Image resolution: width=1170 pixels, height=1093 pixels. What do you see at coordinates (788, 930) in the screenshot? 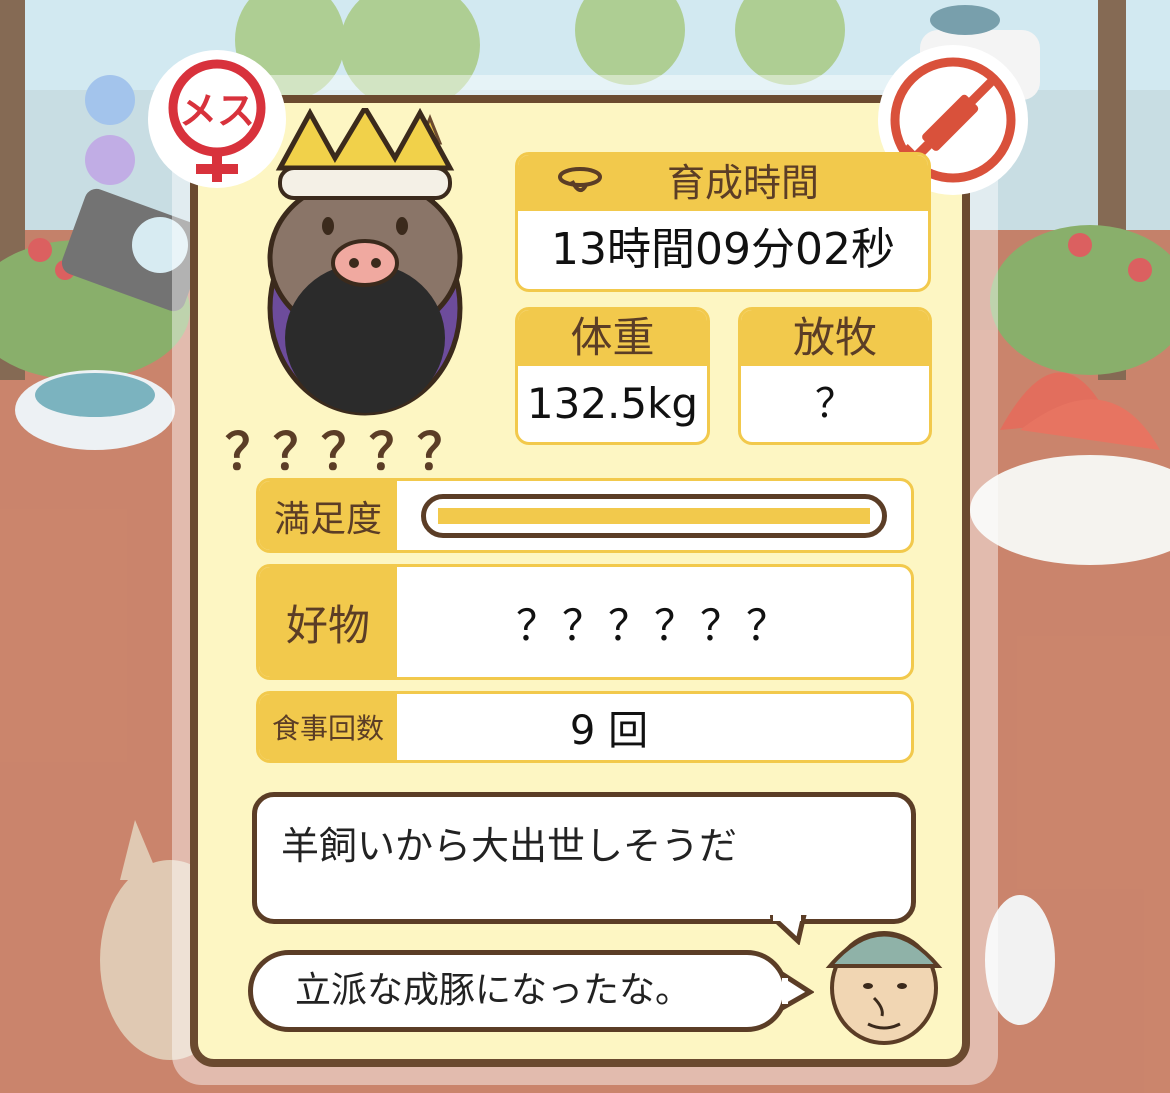
I see `comment-bubble-tail` at bounding box center [788, 930].